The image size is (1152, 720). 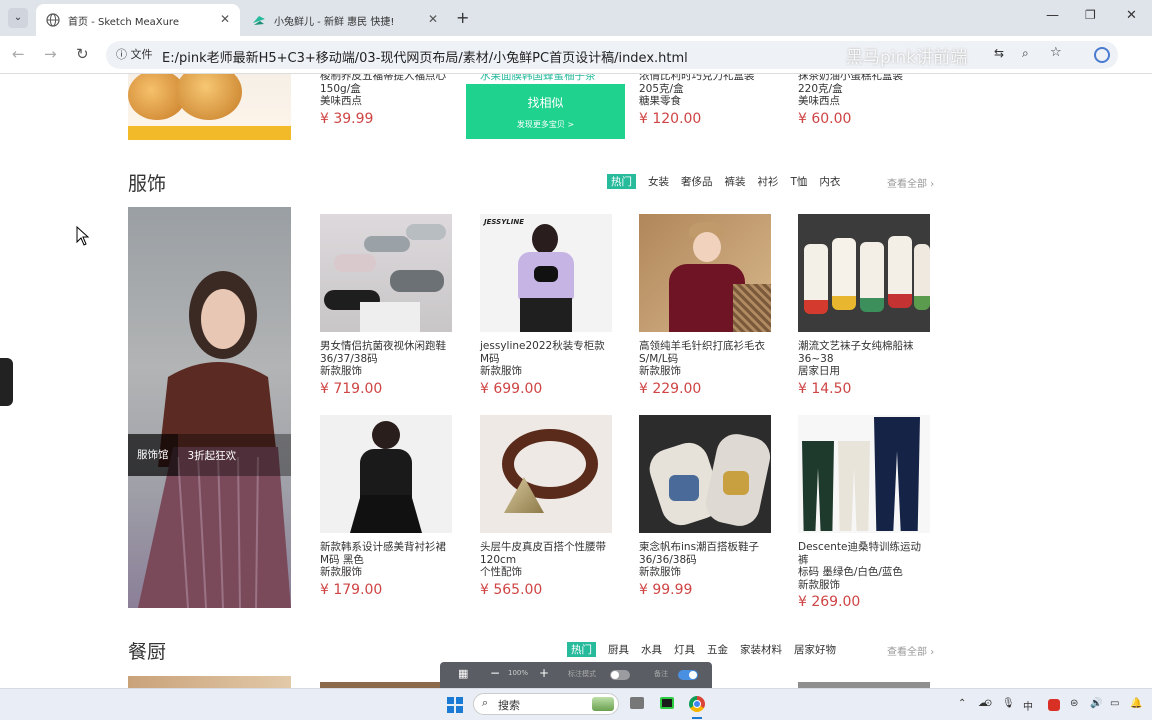 I want to click on tab-cookware: 厨具, so click(x=618, y=649).